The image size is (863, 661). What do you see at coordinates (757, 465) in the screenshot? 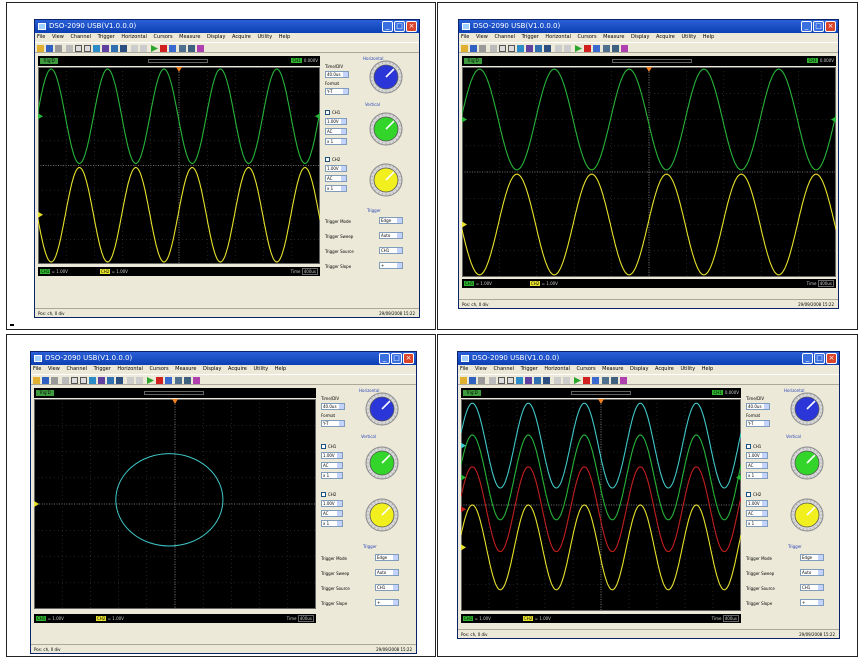
I see `ch1-coupling-select: AC` at bounding box center [757, 465].